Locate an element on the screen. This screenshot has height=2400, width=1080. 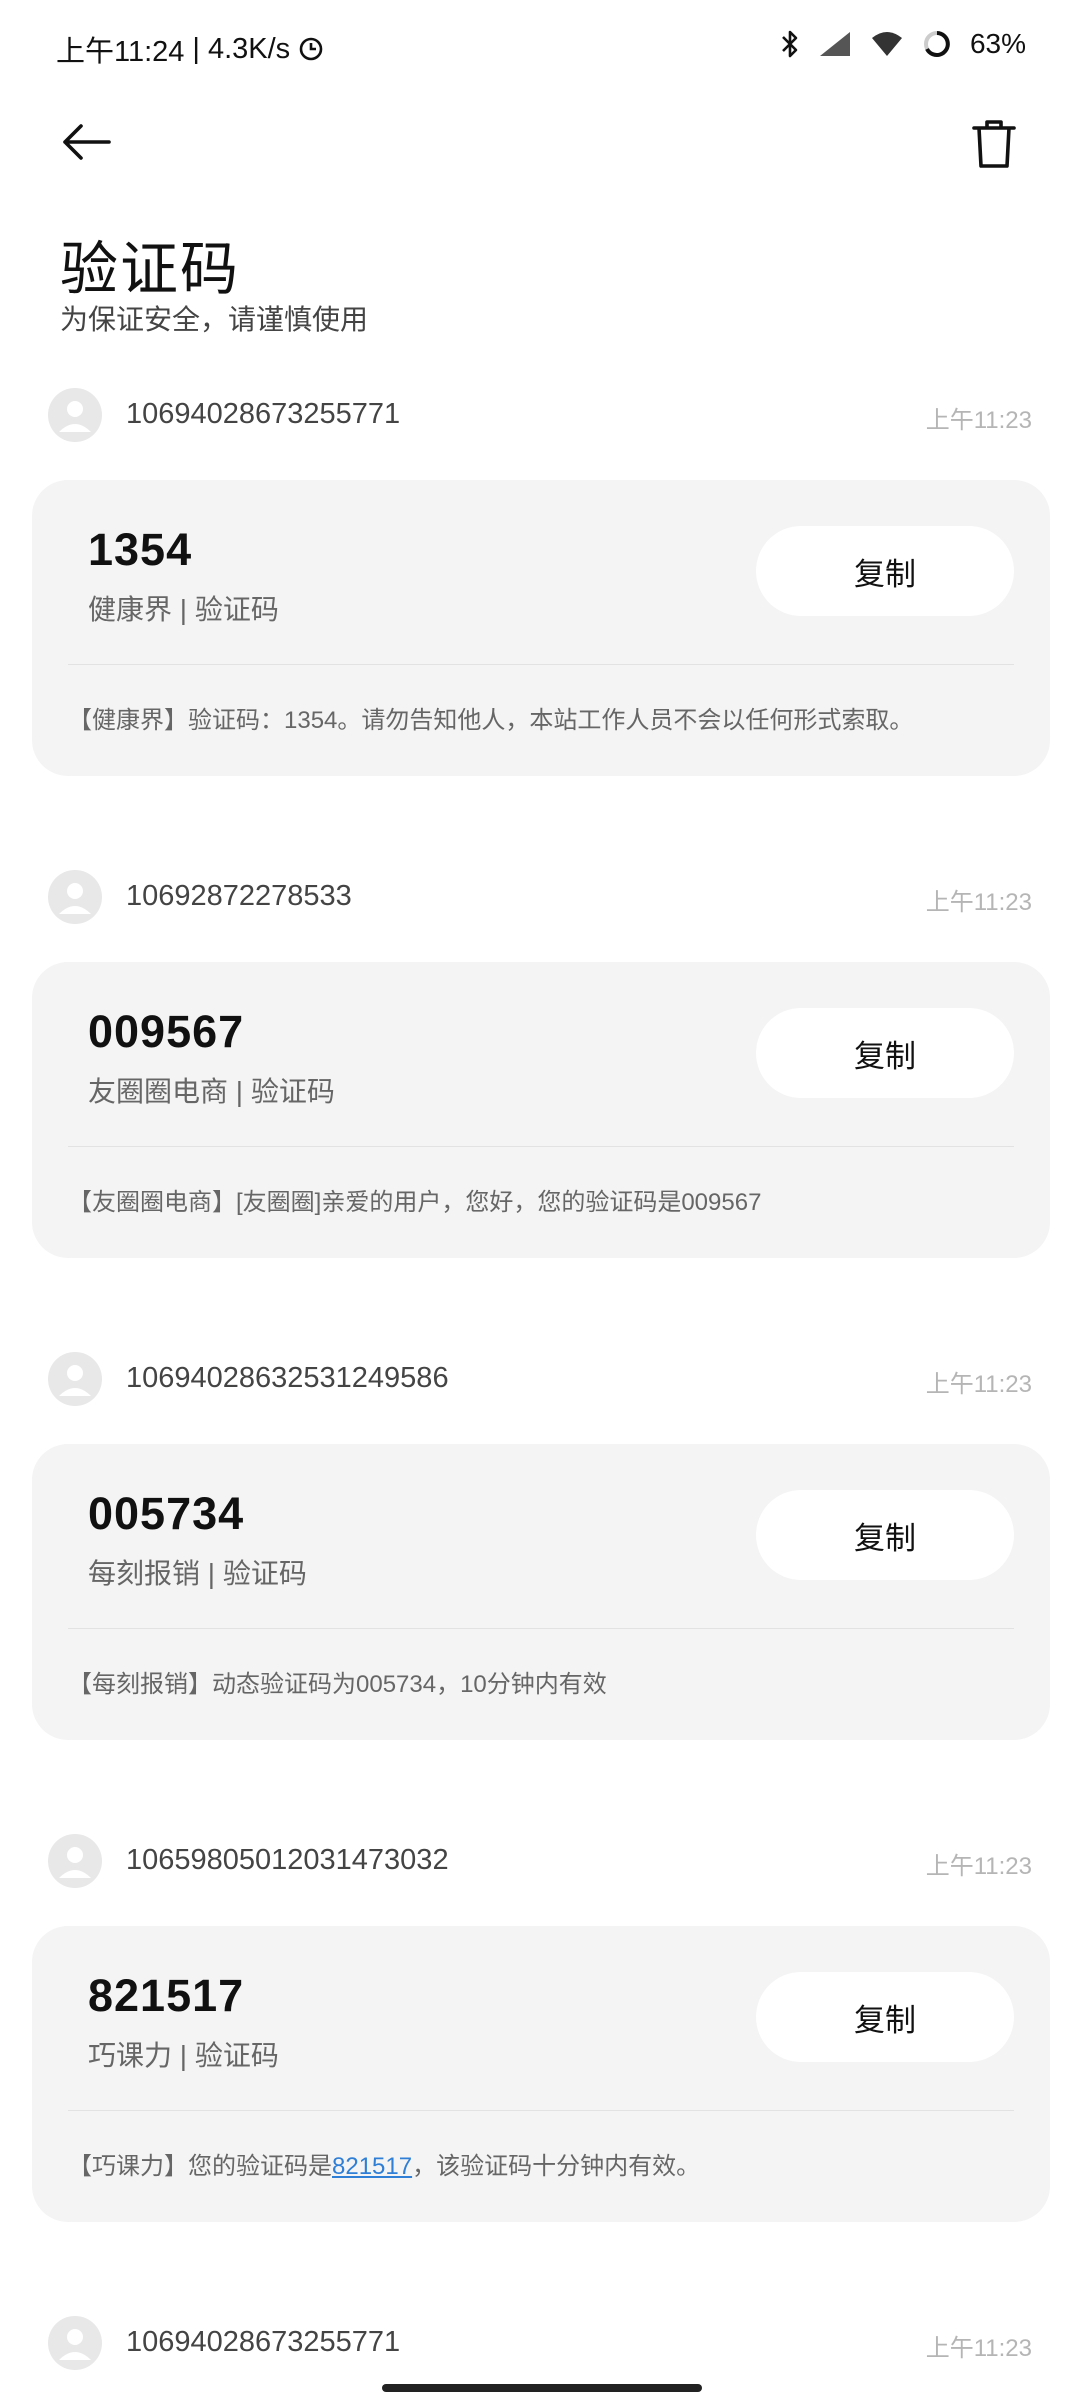
message-body: 【巧课力】您的验证码是821517，该验证码十分钟内有效。 is located at coordinates (384, 2163).